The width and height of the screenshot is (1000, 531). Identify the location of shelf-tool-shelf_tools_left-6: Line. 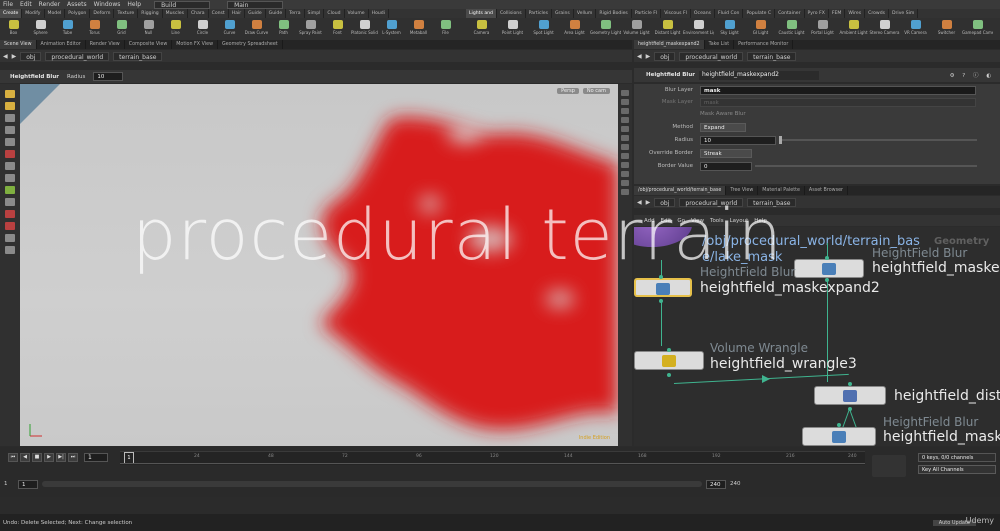
(175, 29).